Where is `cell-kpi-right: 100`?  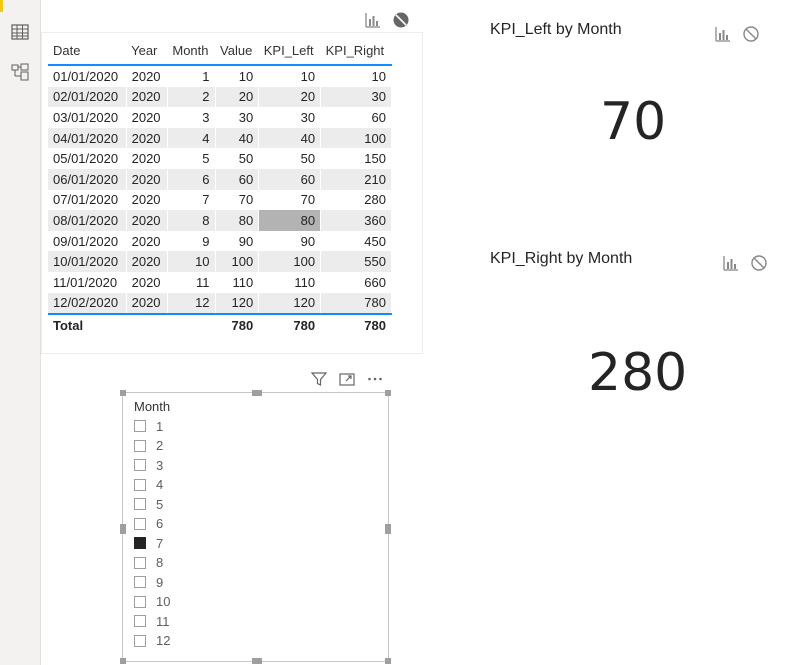 cell-kpi-right: 100 is located at coordinates (356, 138).